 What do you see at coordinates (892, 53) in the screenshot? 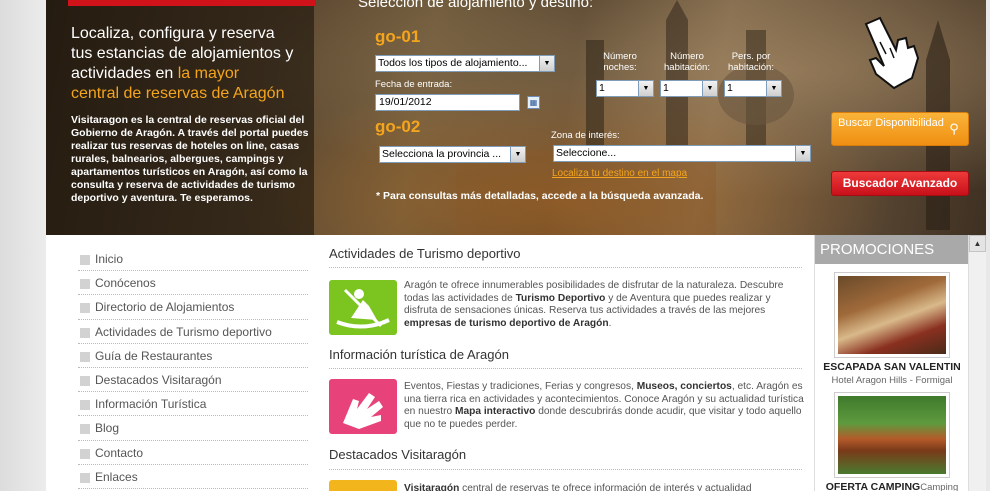
I see `pointing-hand-icon` at bounding box center [892, 53].